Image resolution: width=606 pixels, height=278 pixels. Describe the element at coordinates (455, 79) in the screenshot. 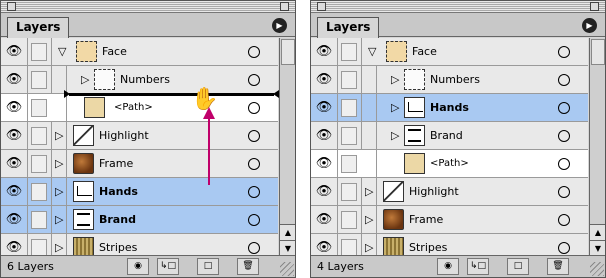

I see `layer-name: Numbers` at that location.